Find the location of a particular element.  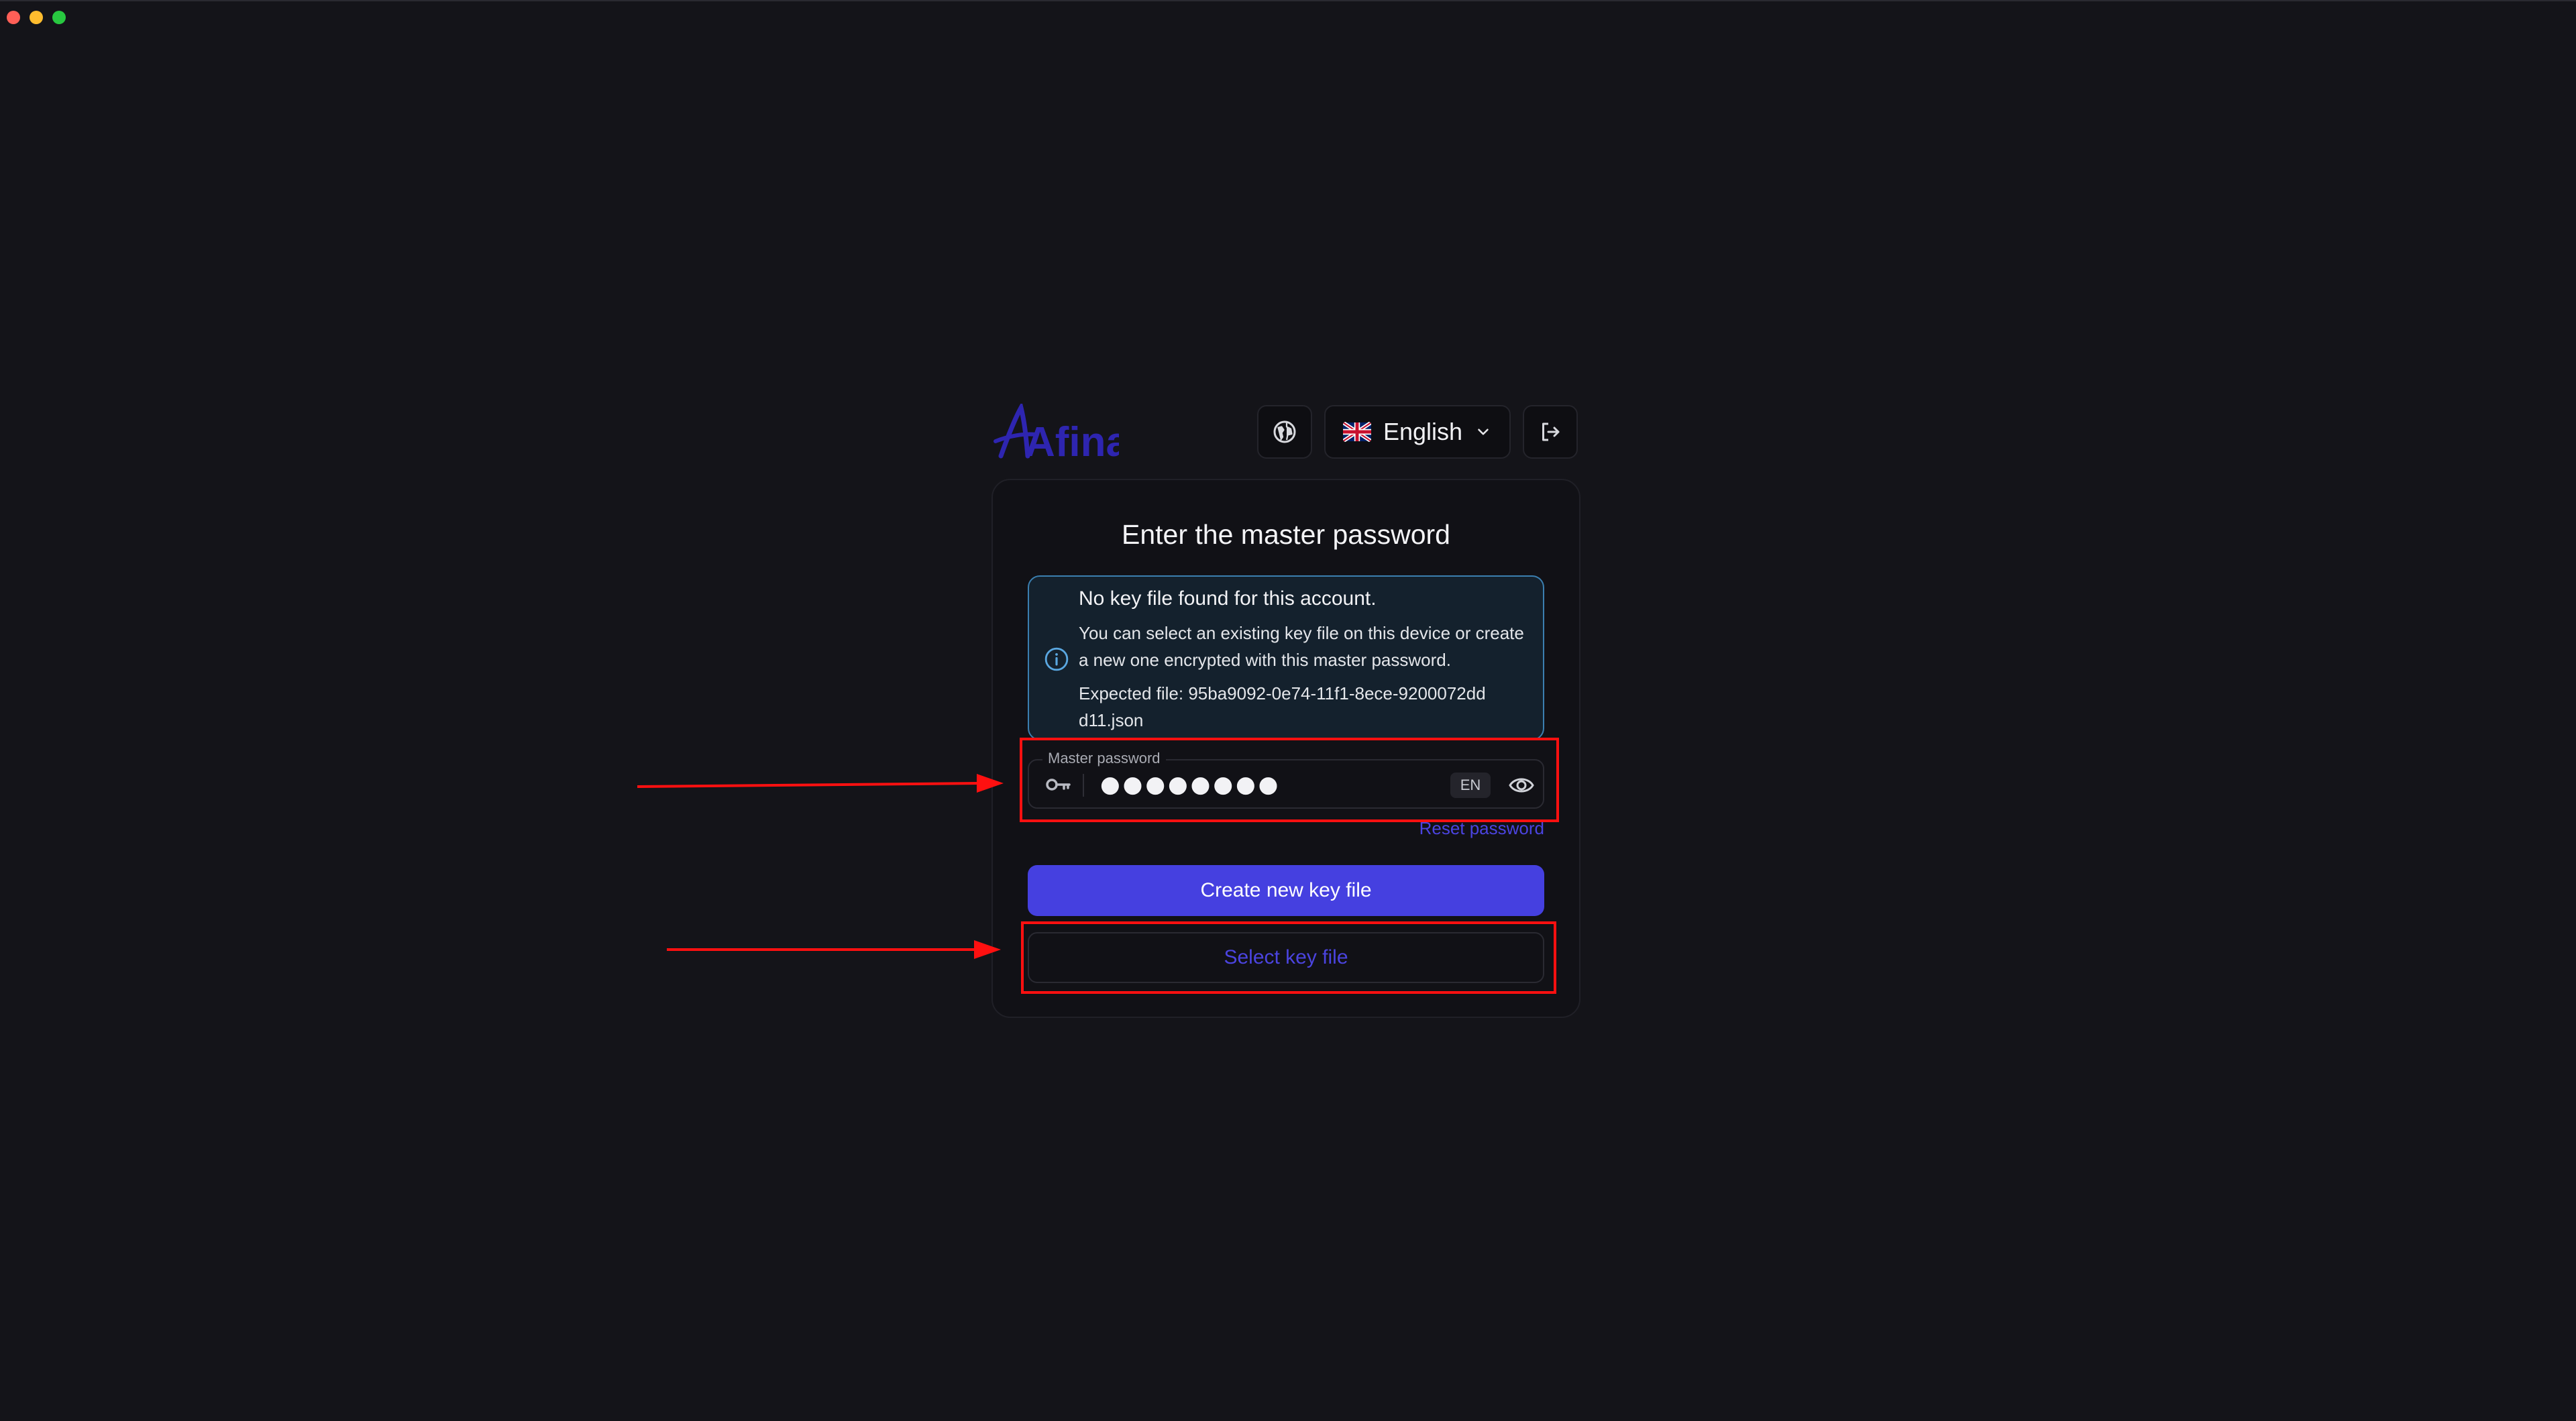

logout-icon is located at coordinates (1551, 431).